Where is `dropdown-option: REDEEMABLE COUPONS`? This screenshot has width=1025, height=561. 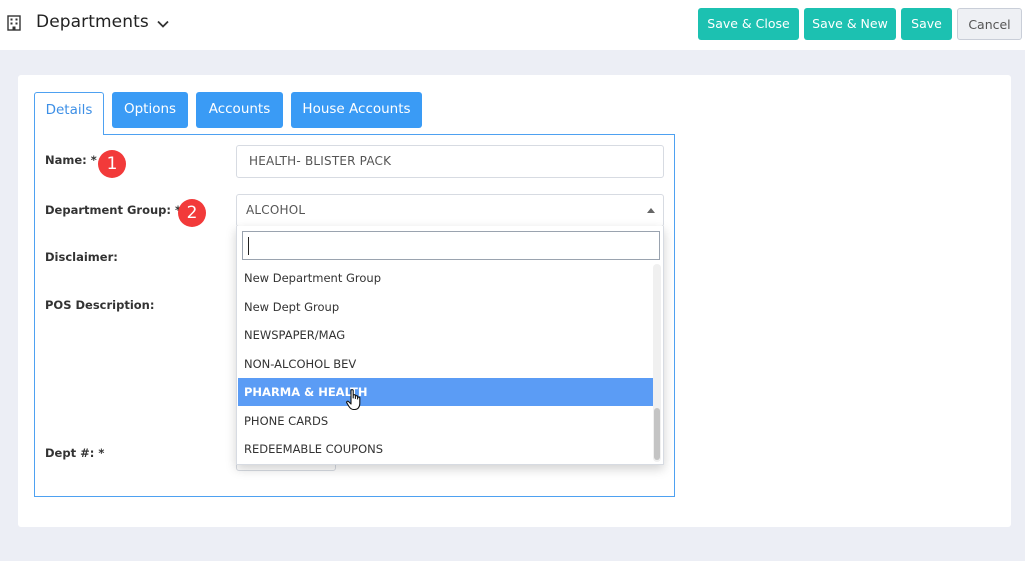
dropdown-option: REDEEMABLE COUPONS is located at coordinates (446, 449).